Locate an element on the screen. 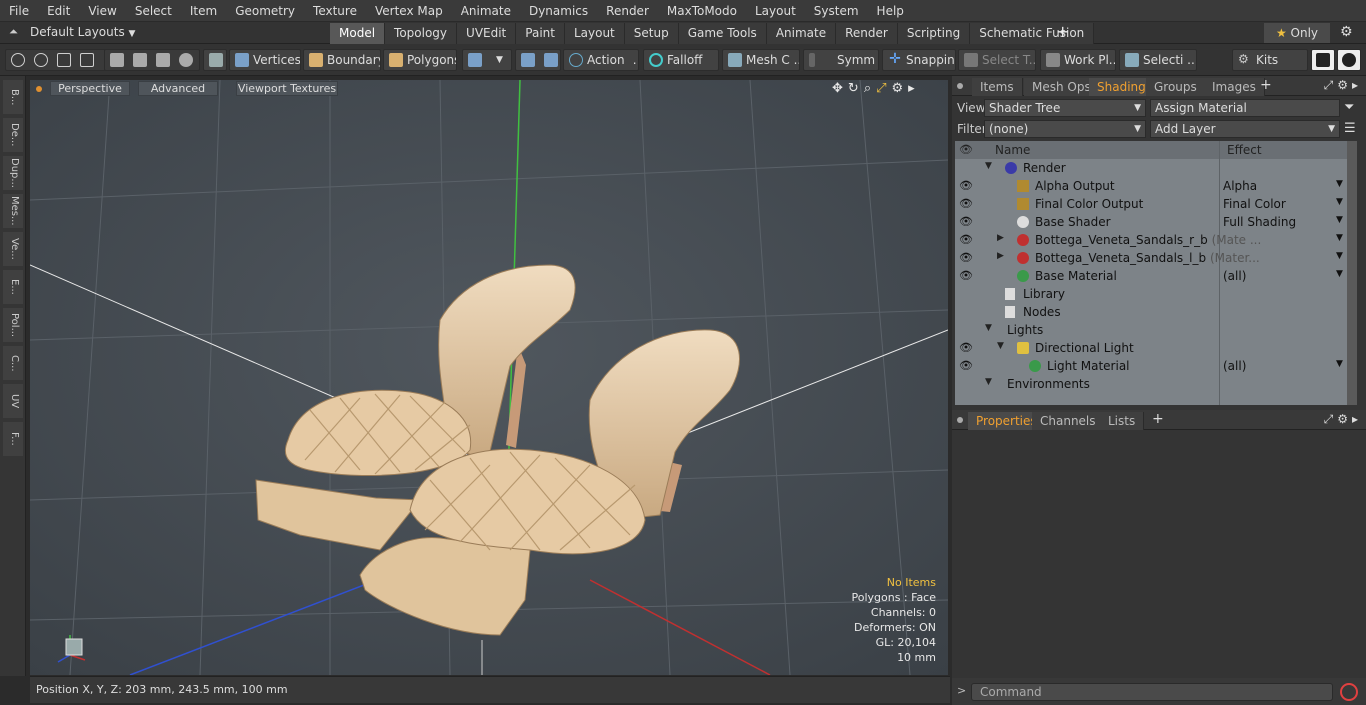 The image size is (1366, 705). tab-paint: Paint is located at coordinates (540, 33).